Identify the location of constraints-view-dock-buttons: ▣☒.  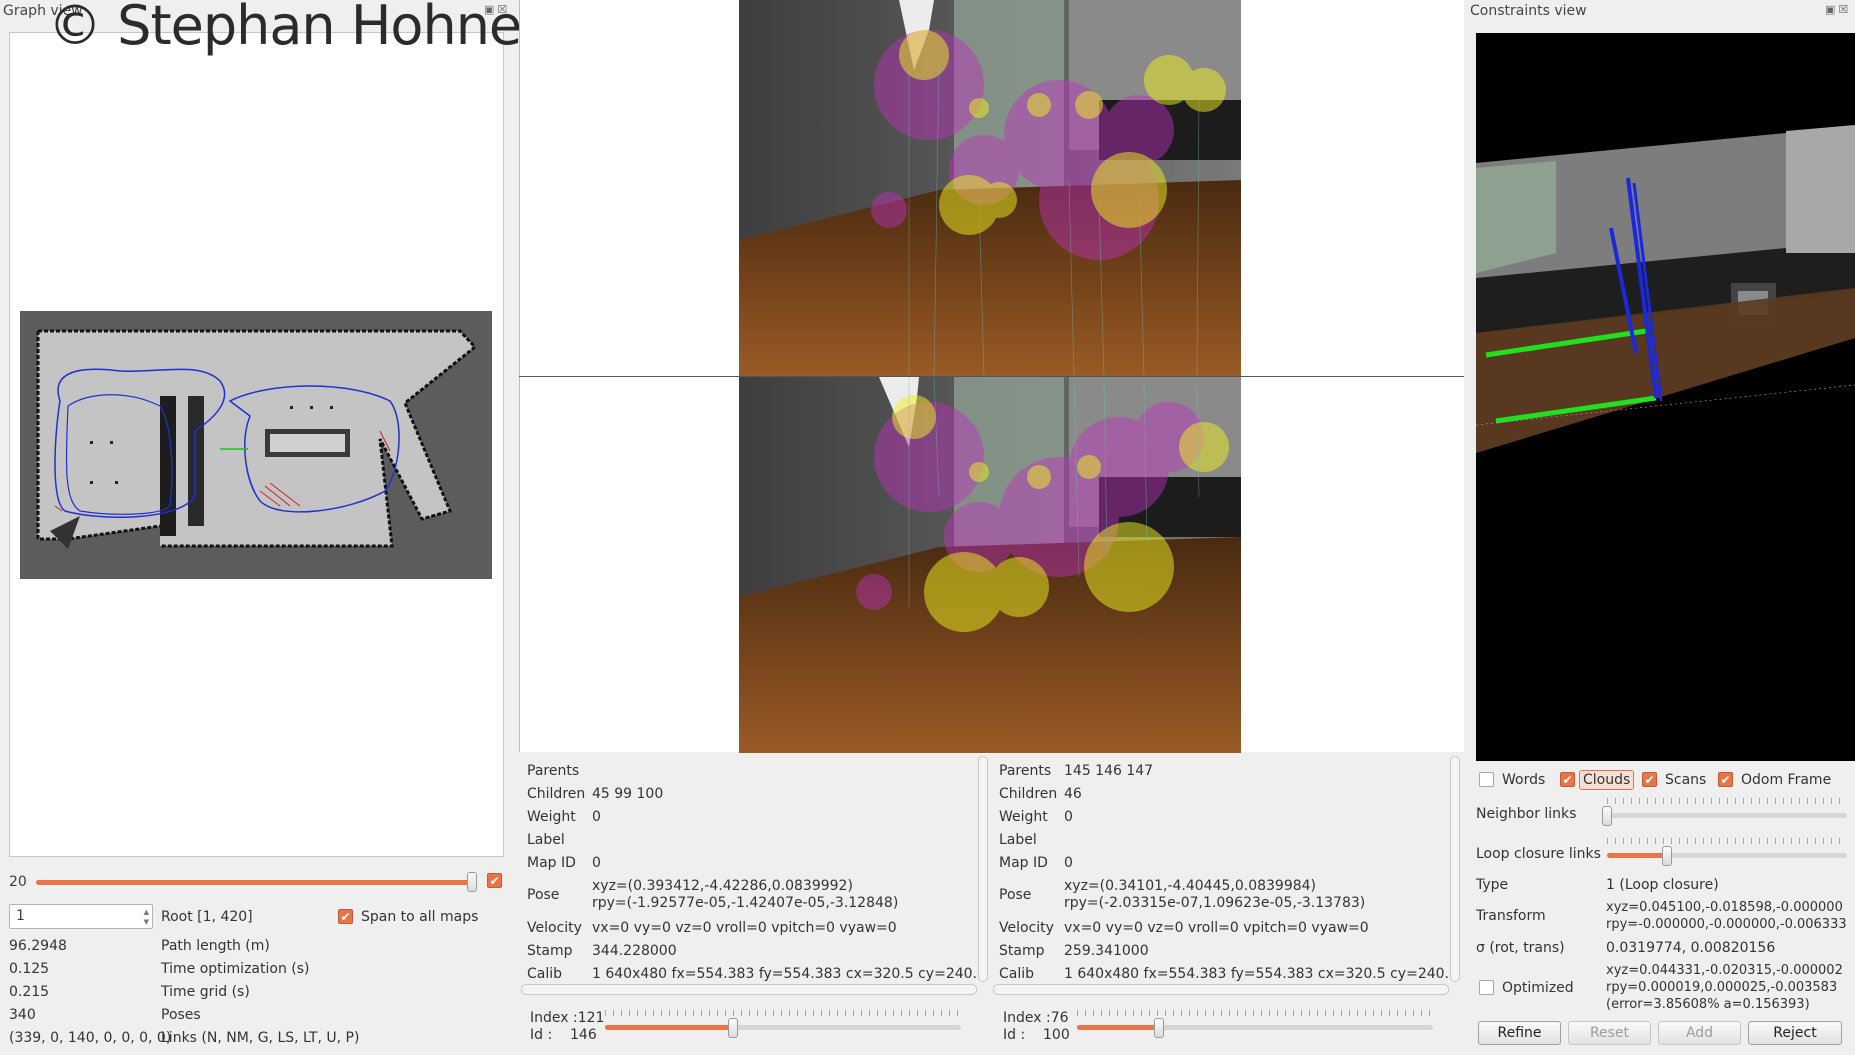
(1838, 9).